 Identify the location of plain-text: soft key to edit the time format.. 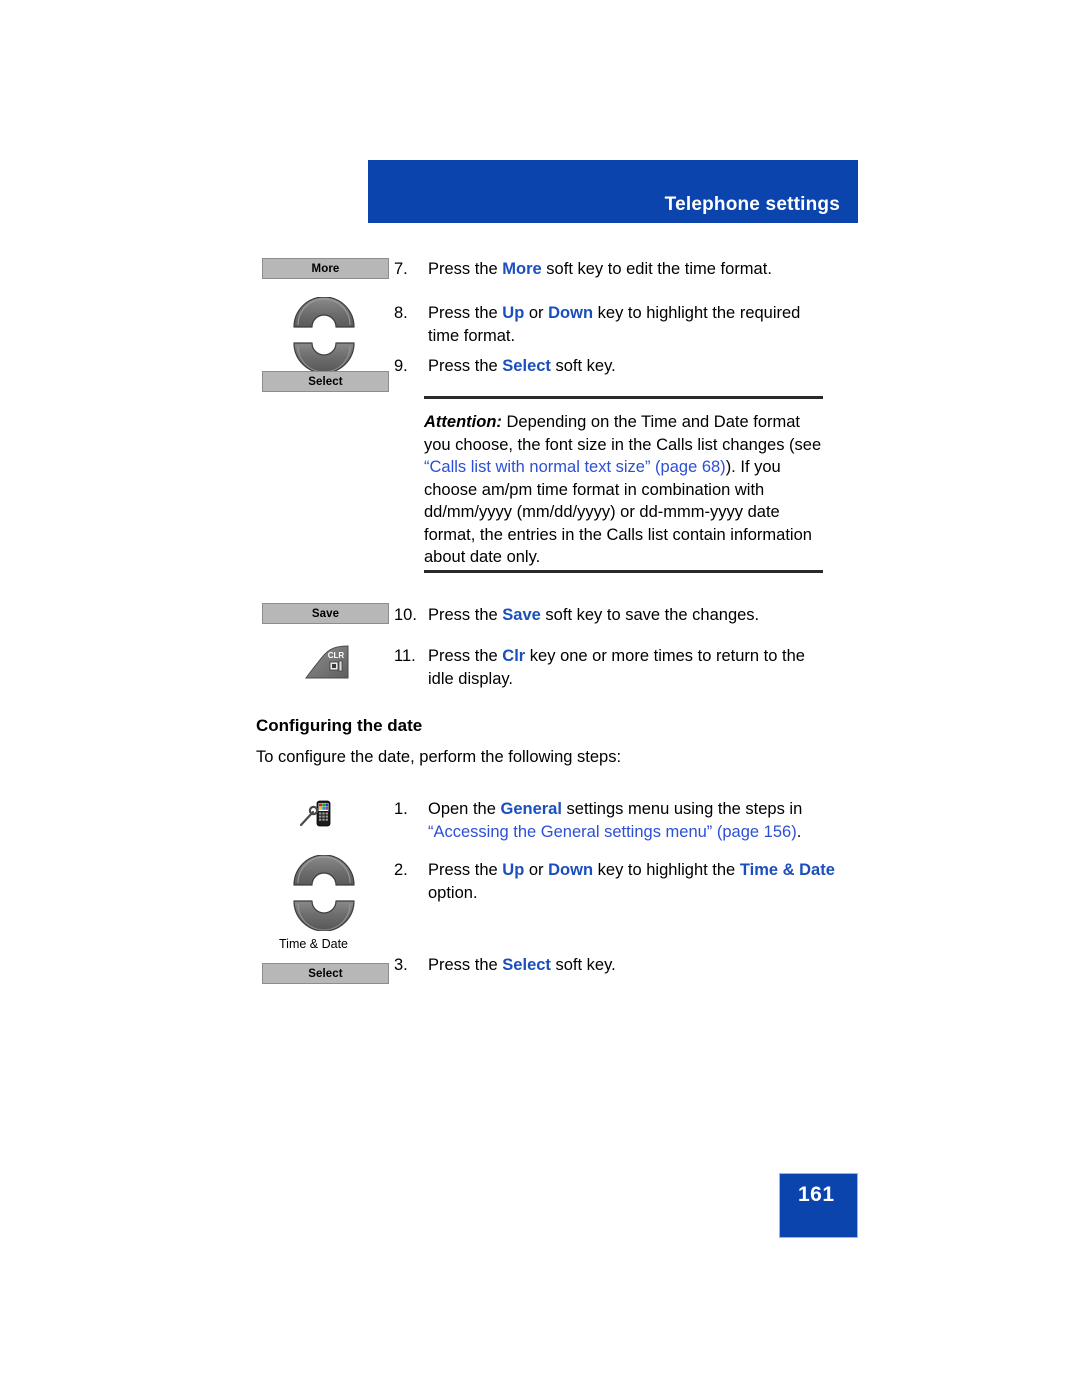
(656, 269).